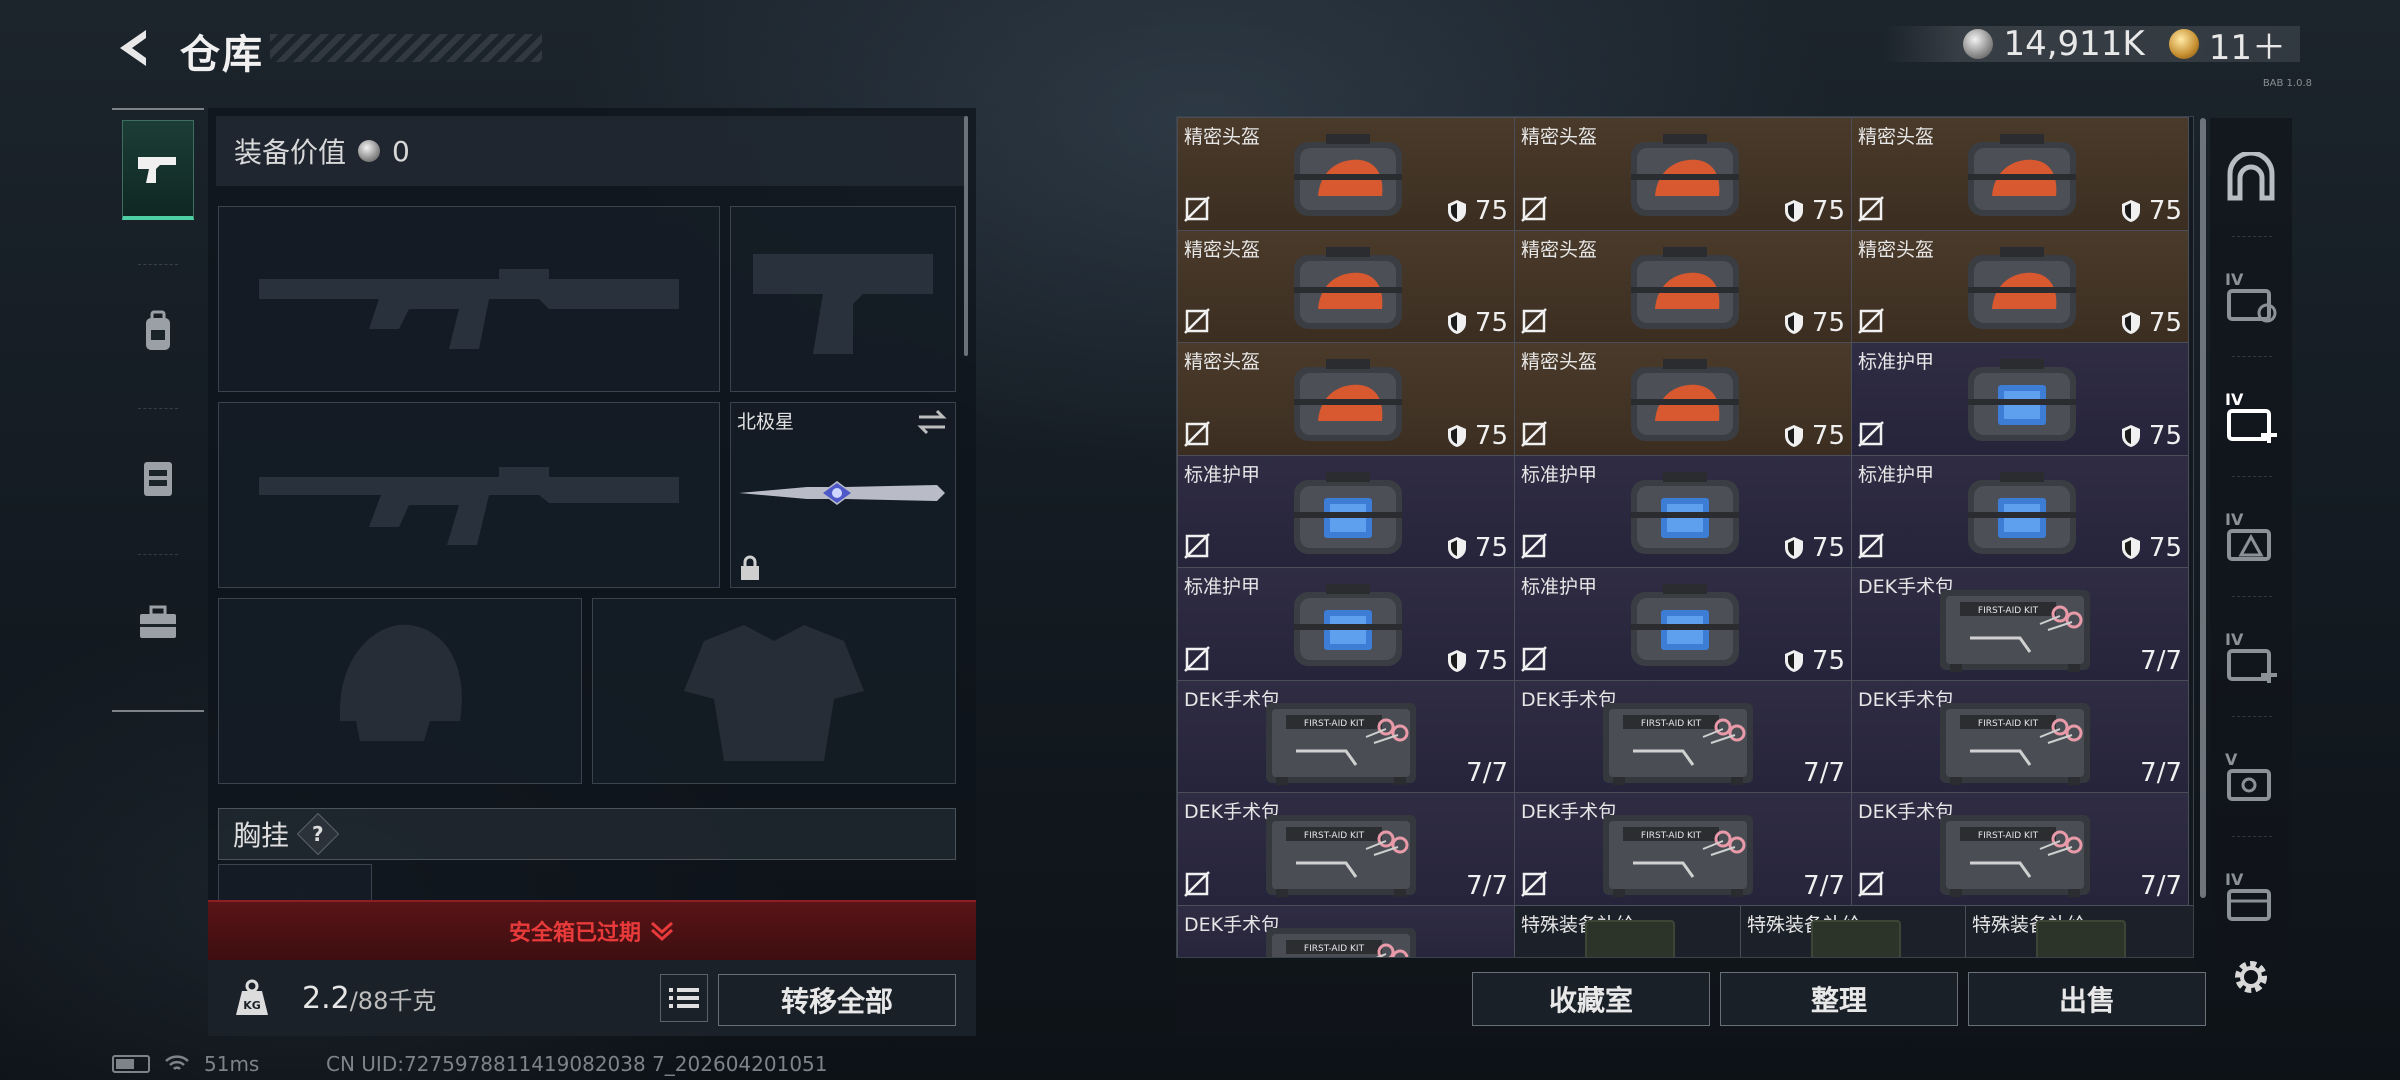  I want to click on secondary-weapon-slot, so click(843, 299).